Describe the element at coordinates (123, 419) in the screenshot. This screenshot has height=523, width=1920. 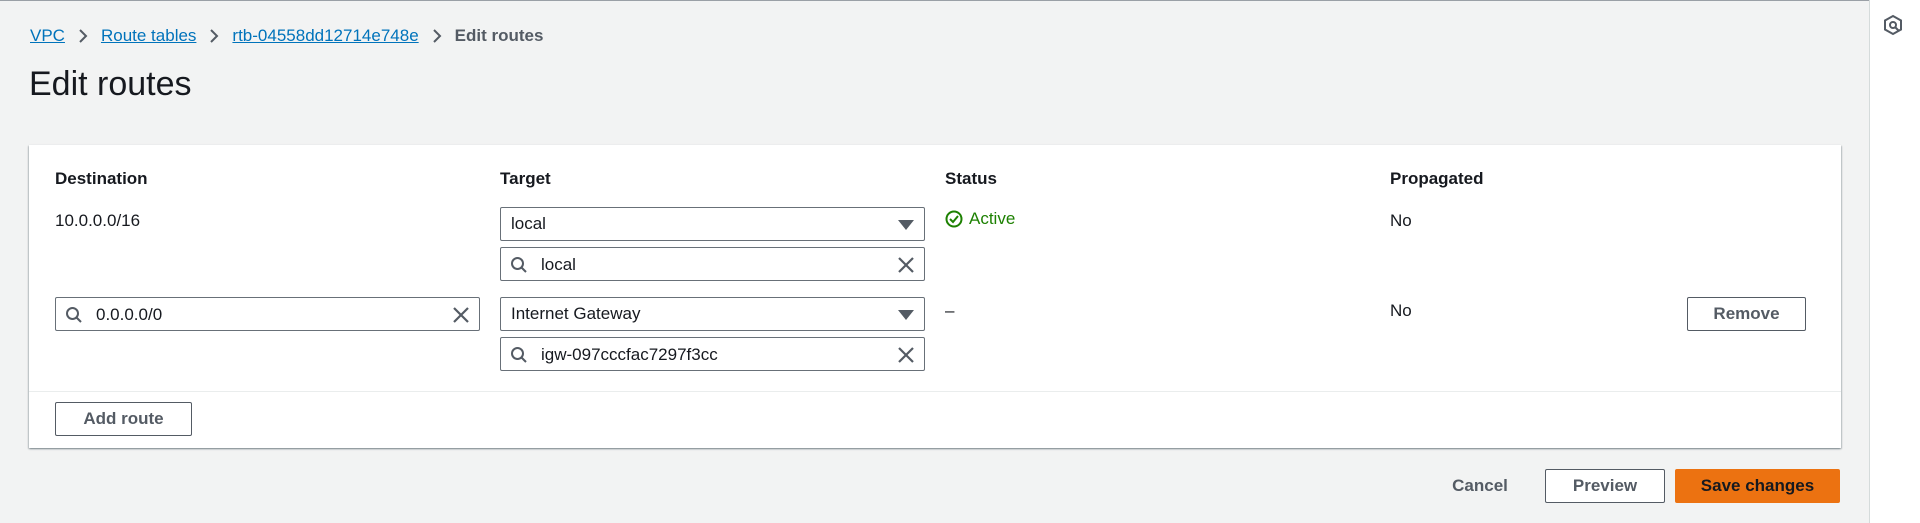
I see `add-route-button: Add route` at that location.